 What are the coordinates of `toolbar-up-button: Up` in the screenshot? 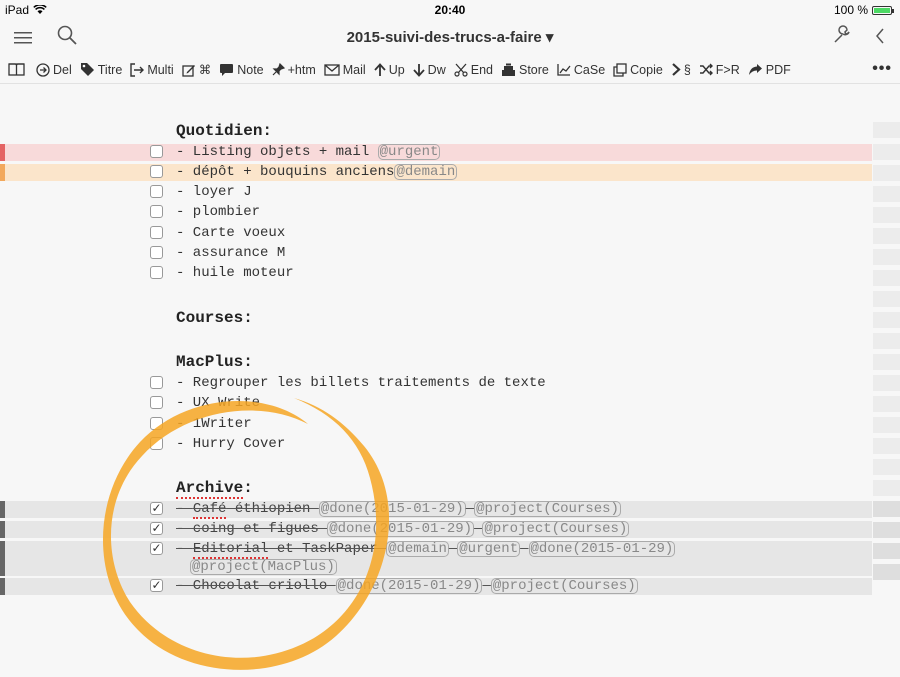 It's located at (389, 70).